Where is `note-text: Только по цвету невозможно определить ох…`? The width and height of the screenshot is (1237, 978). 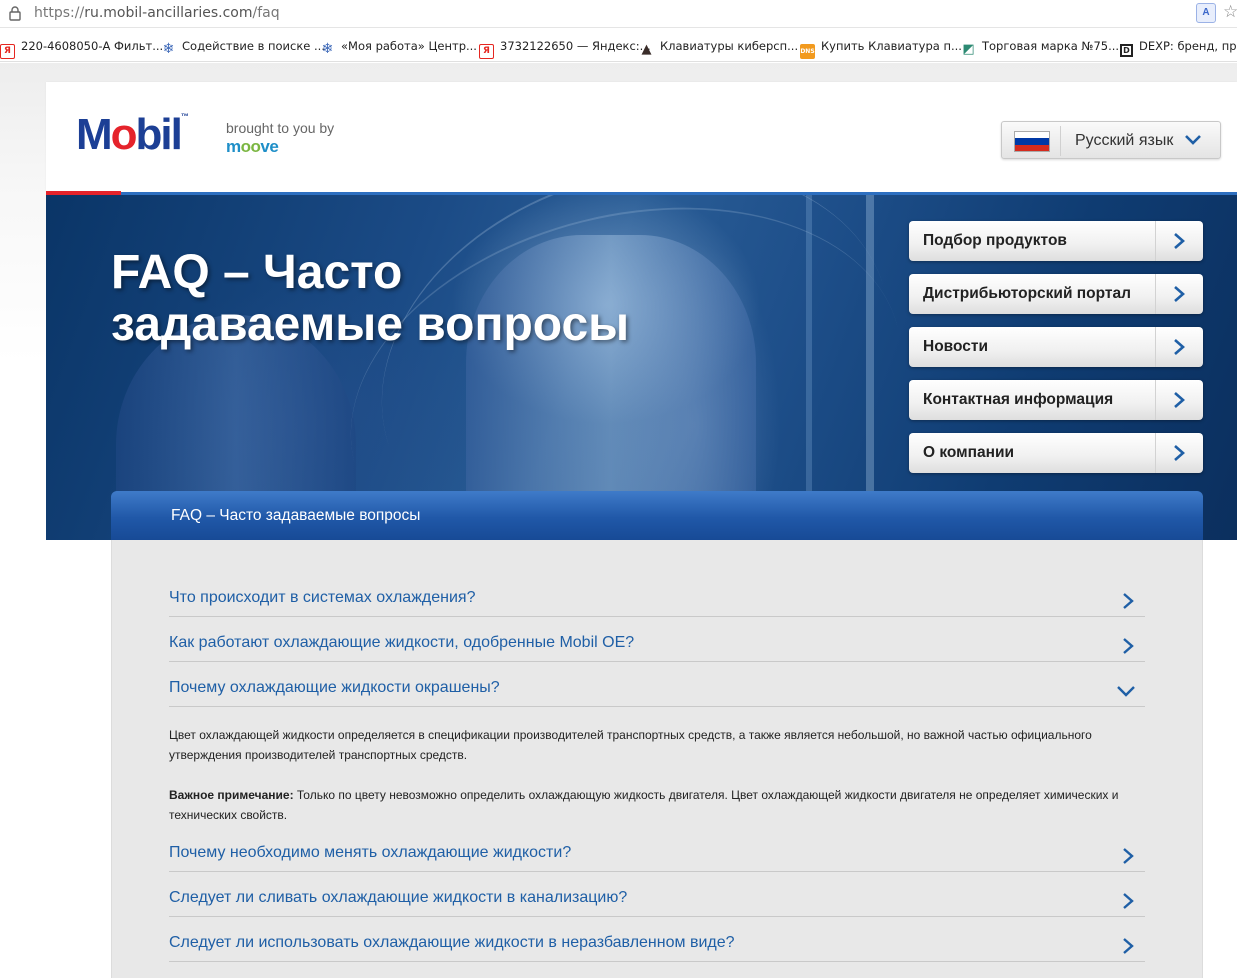
note-text: Только по цвету невозможно определить ох… is located at coordinates (706, 795).